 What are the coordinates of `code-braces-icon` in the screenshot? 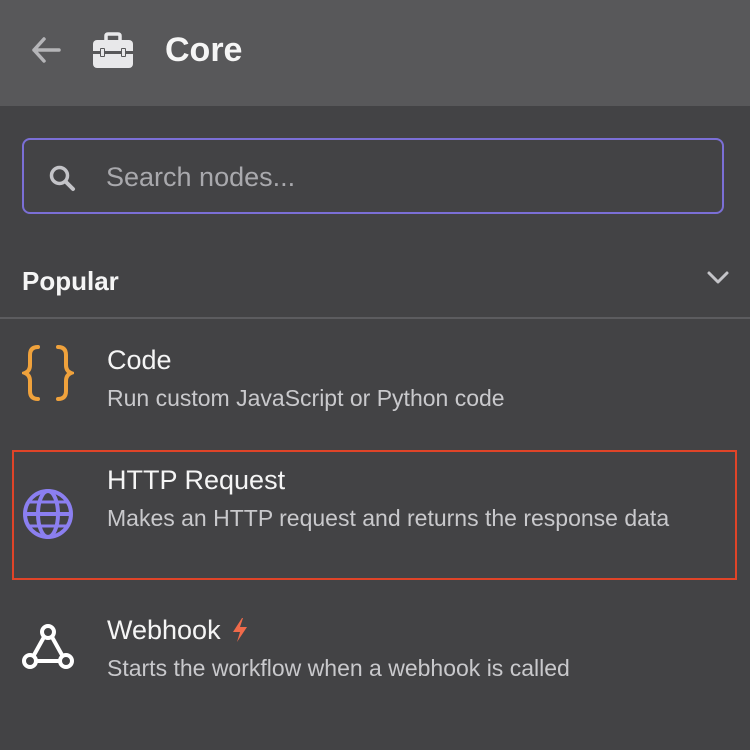 It's located at (48, 373).